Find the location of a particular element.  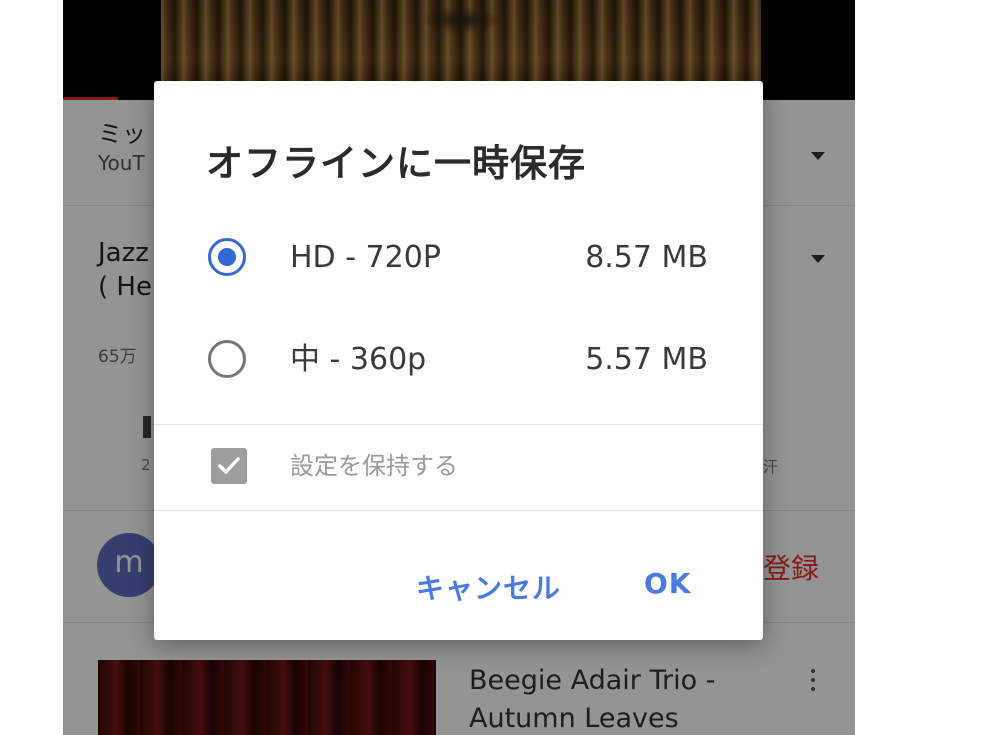

option-size: 8.57 MB is located at coordinates (646, 257).